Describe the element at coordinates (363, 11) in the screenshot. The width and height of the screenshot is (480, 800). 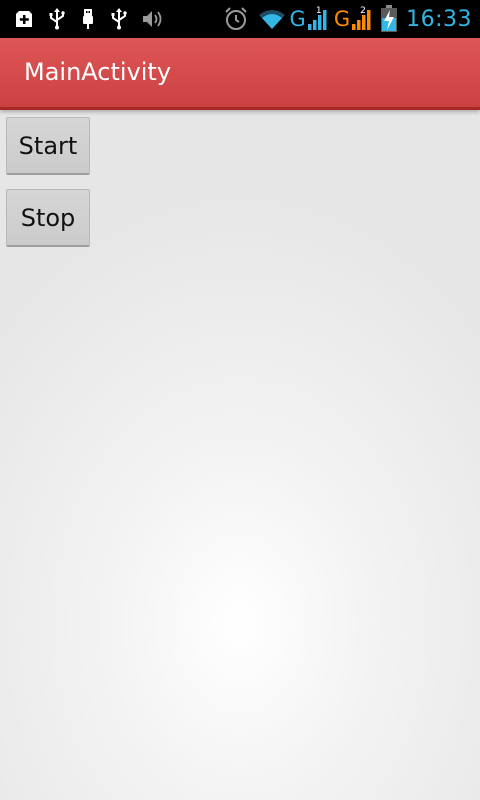
I see `sim2-number: 2` at that location.